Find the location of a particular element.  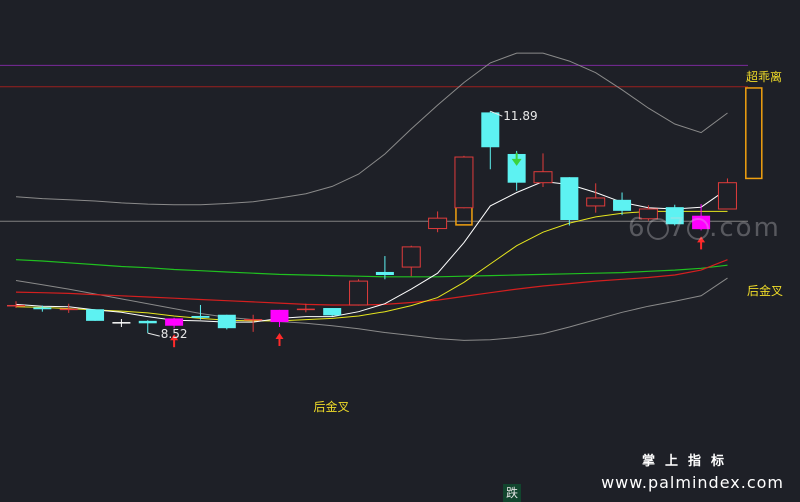

low-marker-line is located at coordinates (153, 334).